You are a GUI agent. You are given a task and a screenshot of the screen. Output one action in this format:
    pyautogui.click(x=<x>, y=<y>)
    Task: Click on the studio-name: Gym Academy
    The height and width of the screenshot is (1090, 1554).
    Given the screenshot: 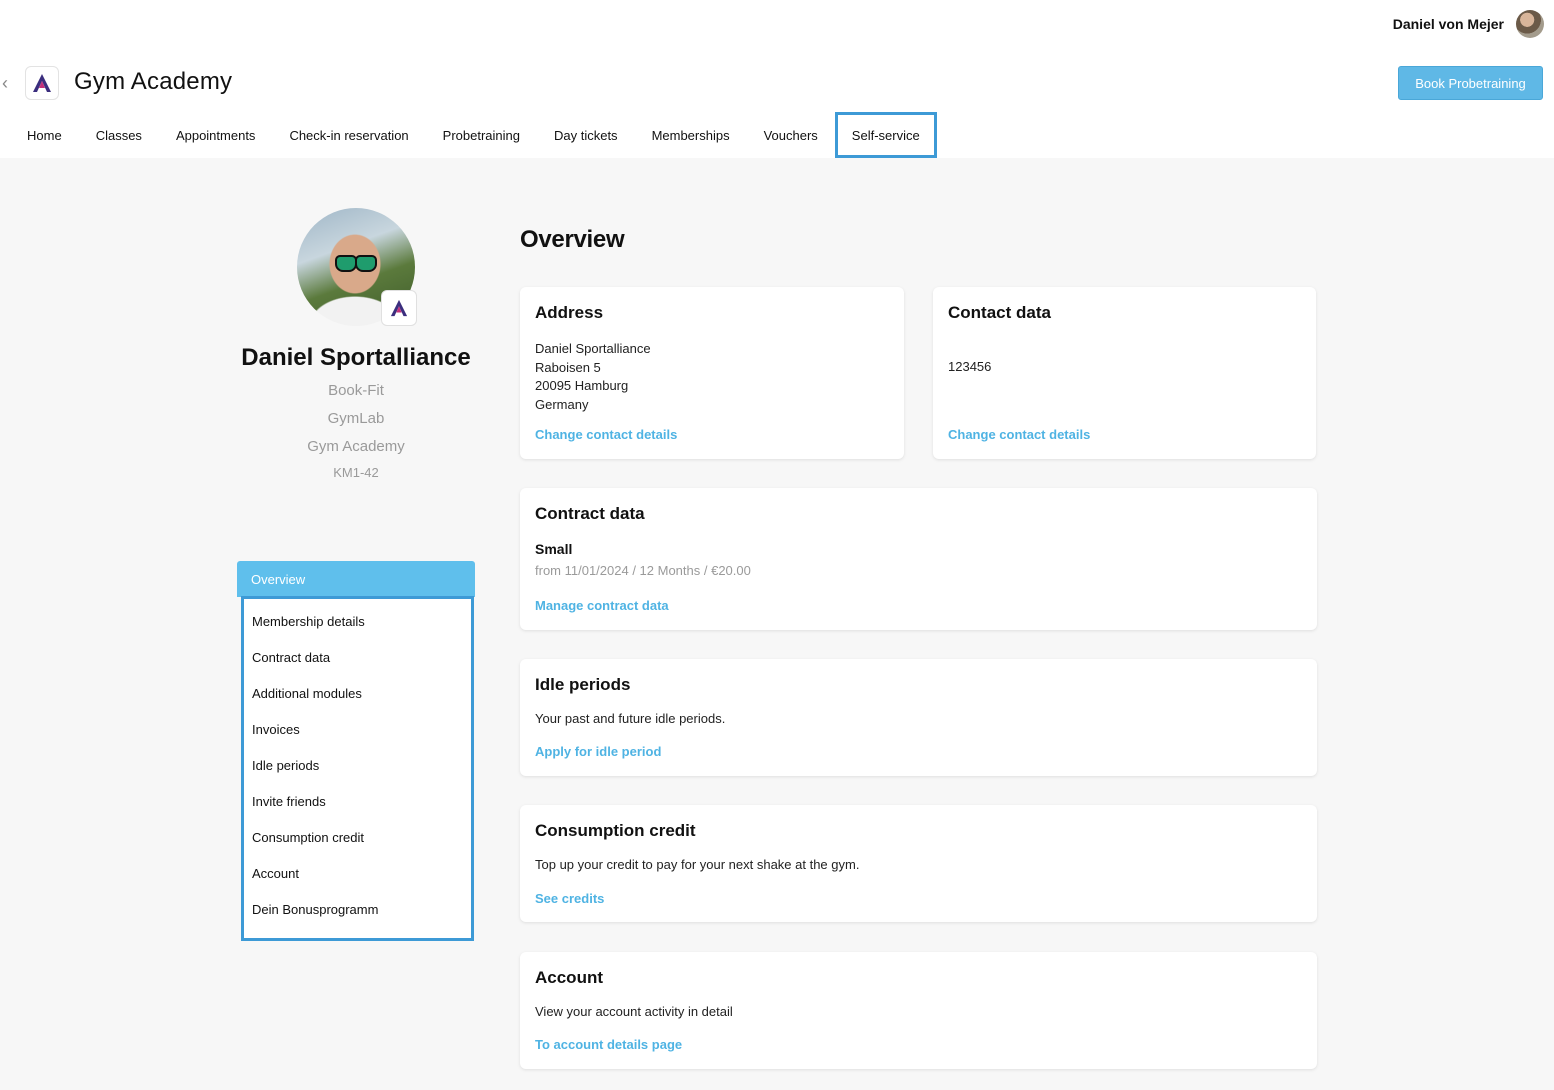 What is the action you would take?
    pyautogui.click(x=356, y=446)
    